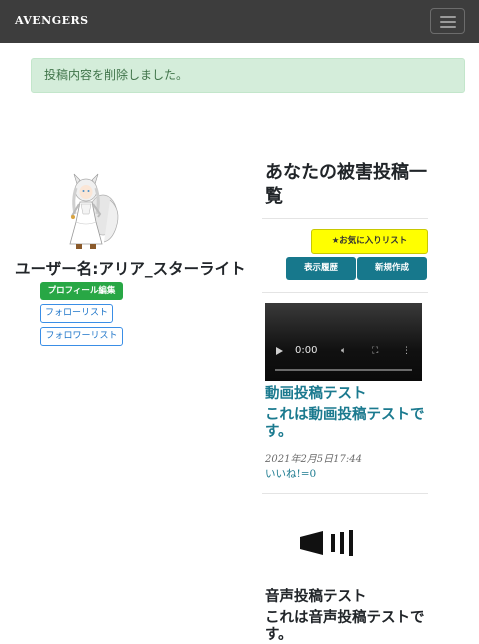 Image resolution: width=479 pixels, height=644 pixels. I want to click on brand-logo: AVENGERS, so click(52, 20).